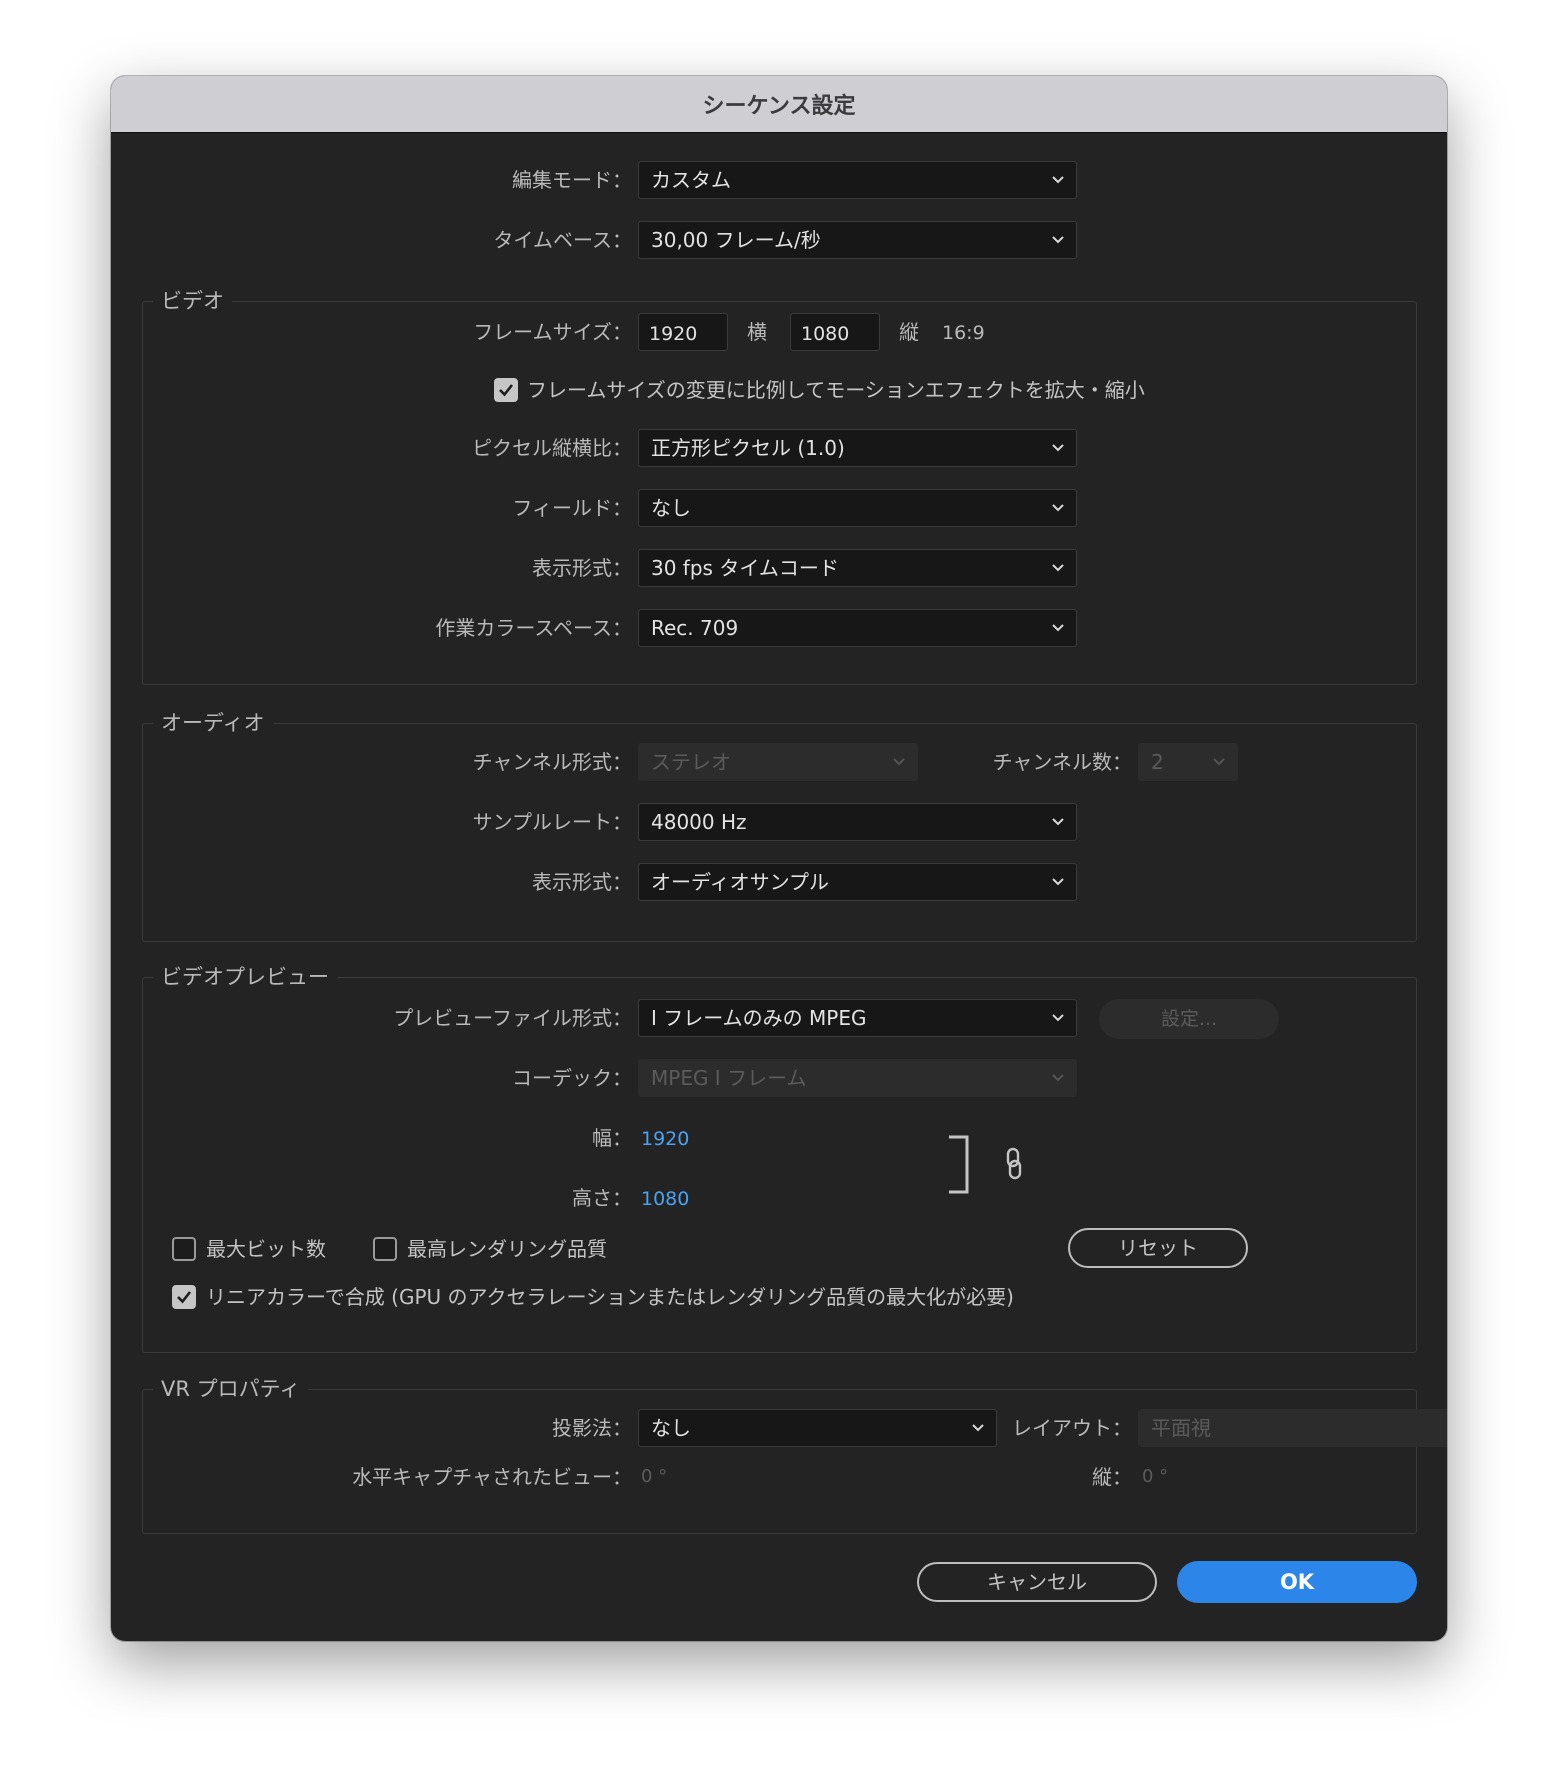 The width and height of the screenshot is (1558, 1788). Describe the element at coordinates (582, 568) in the screenshot. I see `video-display-format-label: 表示形式：` at that location.